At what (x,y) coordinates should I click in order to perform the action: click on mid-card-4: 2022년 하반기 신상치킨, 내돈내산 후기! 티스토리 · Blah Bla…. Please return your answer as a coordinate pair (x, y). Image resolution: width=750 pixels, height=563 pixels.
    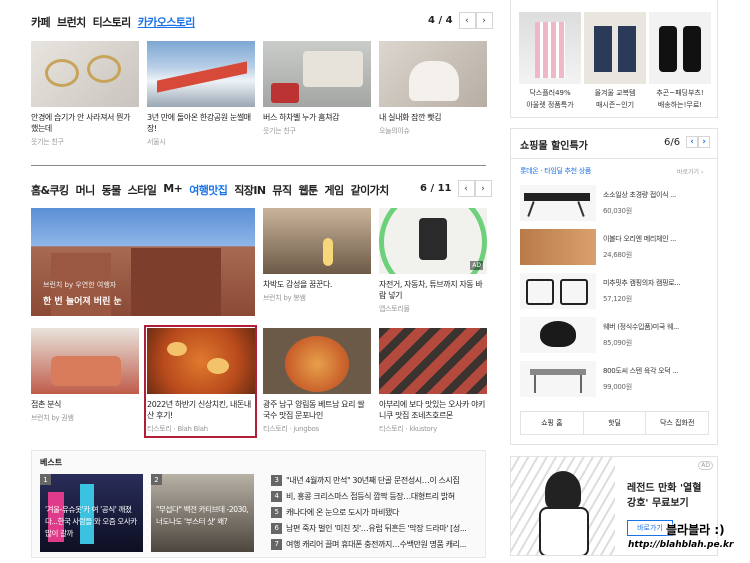
    Looking at the image, I should click on (201, 381).